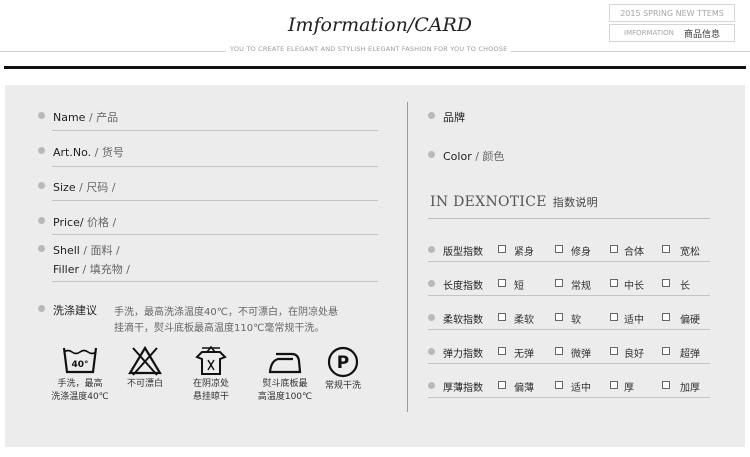  Describe the element at coordinates (524, 320) in the screenshot. I see `index-option-label: 柔软` at that location.